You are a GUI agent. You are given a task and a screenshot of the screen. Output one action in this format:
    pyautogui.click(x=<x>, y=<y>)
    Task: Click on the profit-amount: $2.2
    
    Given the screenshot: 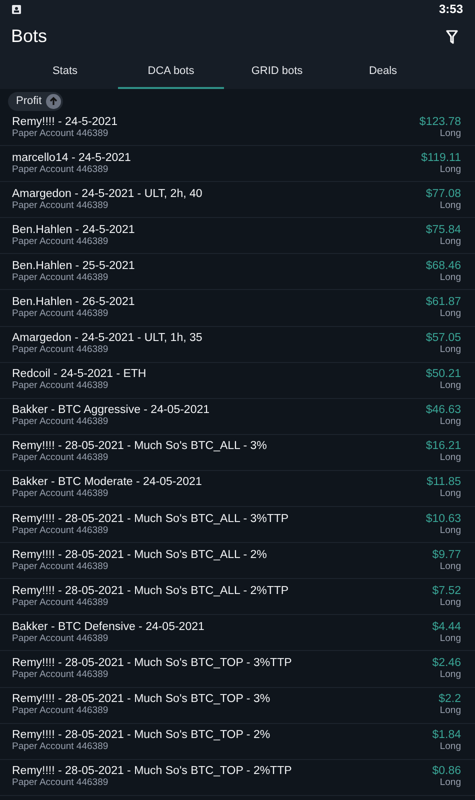 What is the action you would take?
    pyautogui.click(x=449, y=699)
    